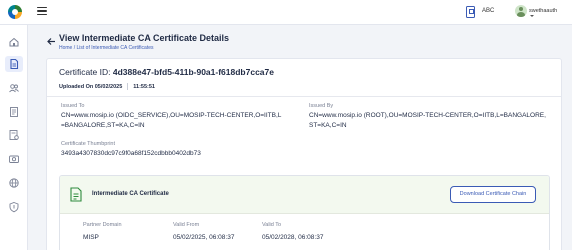  What do you see at coordinates (14, 112) in the screenshot?
I see `policy-icon` at bounding box center [14, 112].